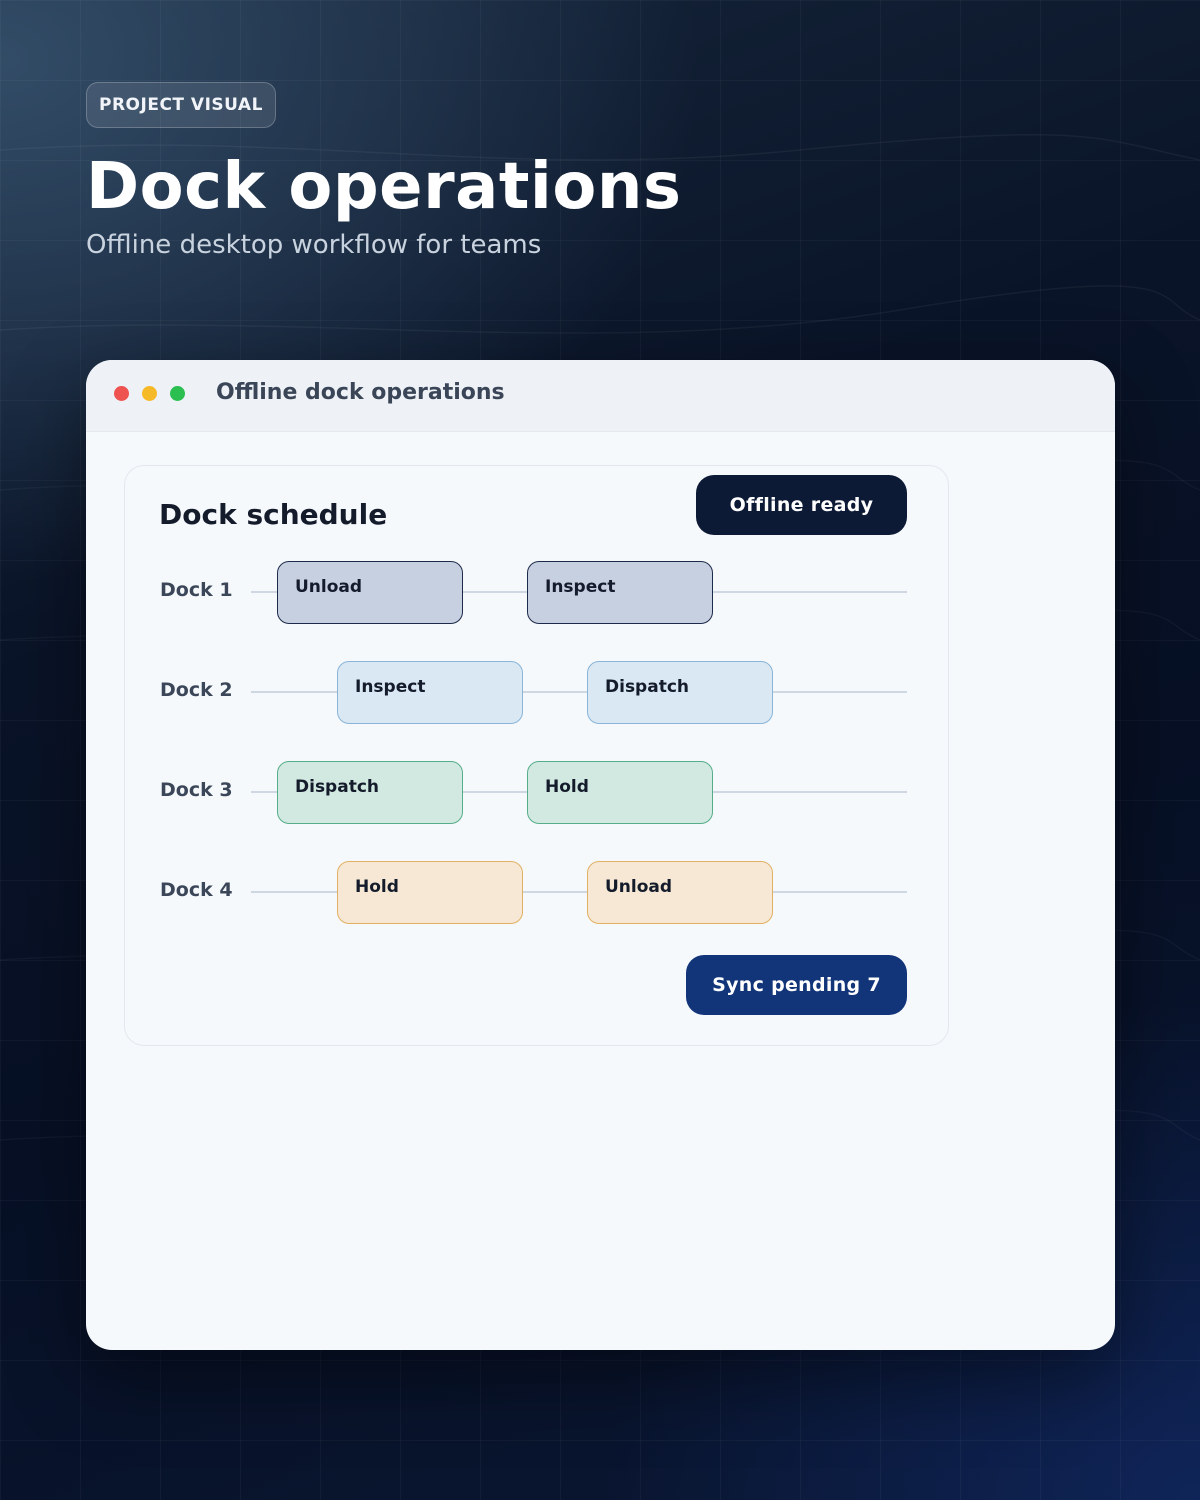  What do you see at coordinates (801, 505) in the screenshot?
I see `offline-status-badge: Offline ready` at bounding box center [801, 505].